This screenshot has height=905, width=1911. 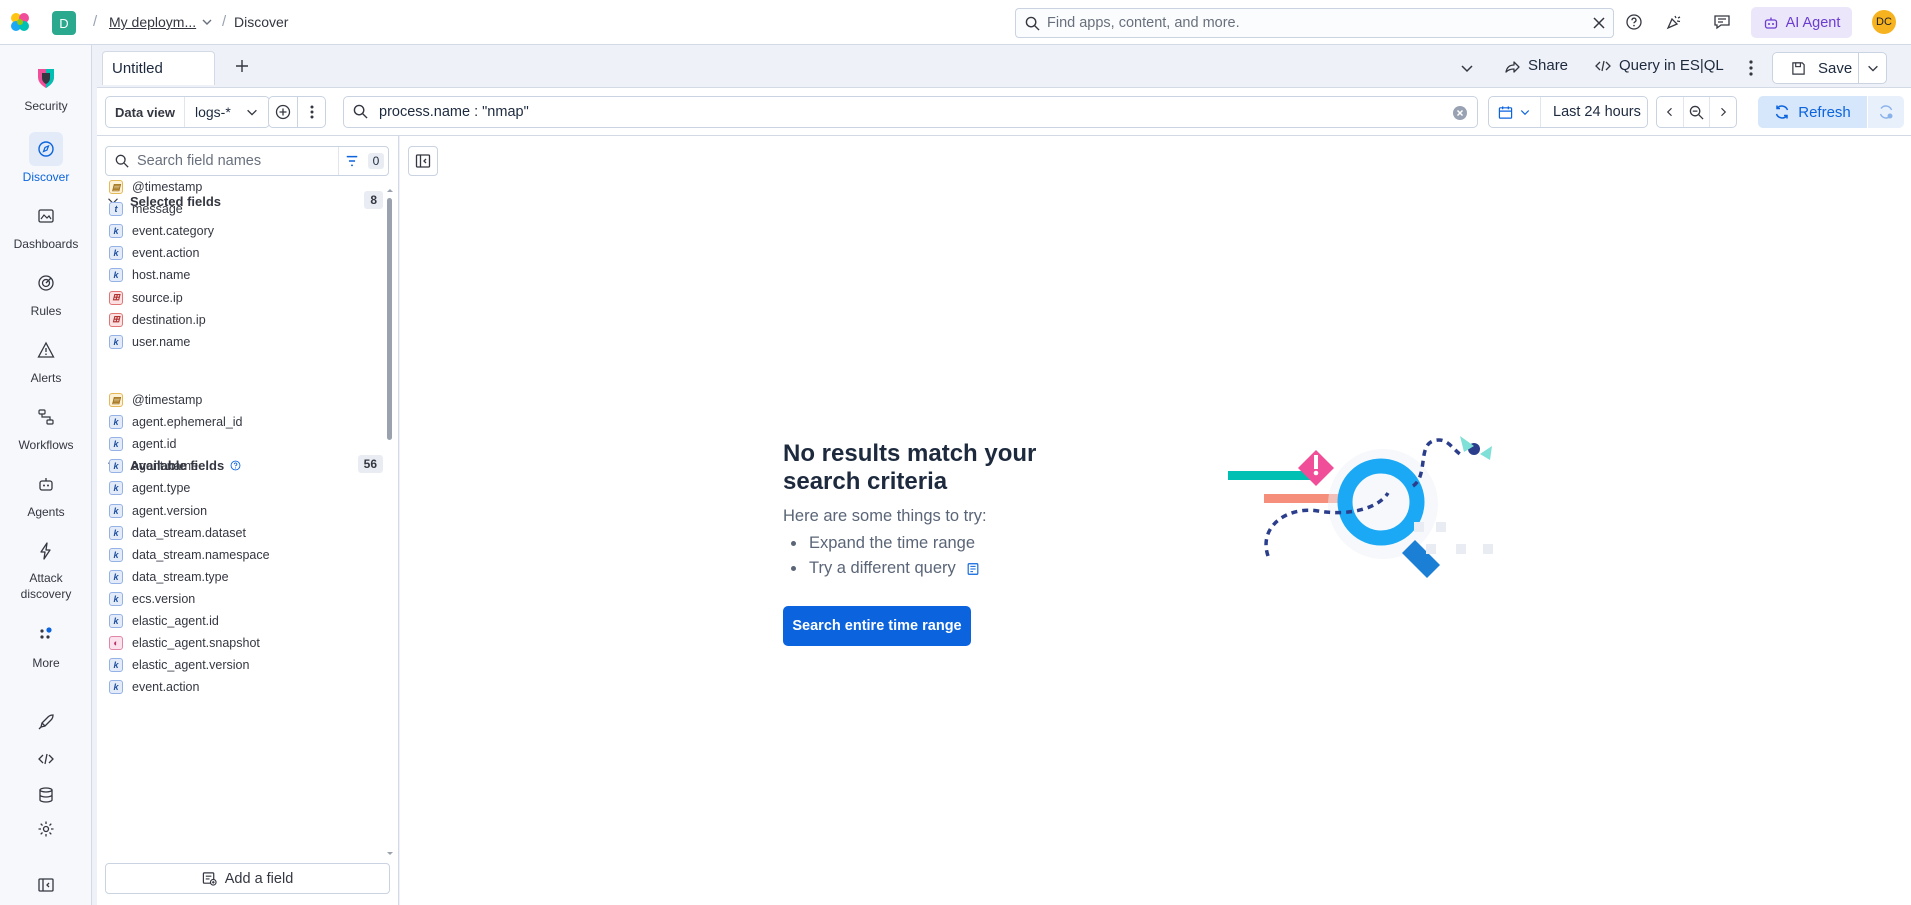 What do you see at coordinates (311, 112) in the screenshot?
I see `query-menu-button` at bounding box center [311, 112].